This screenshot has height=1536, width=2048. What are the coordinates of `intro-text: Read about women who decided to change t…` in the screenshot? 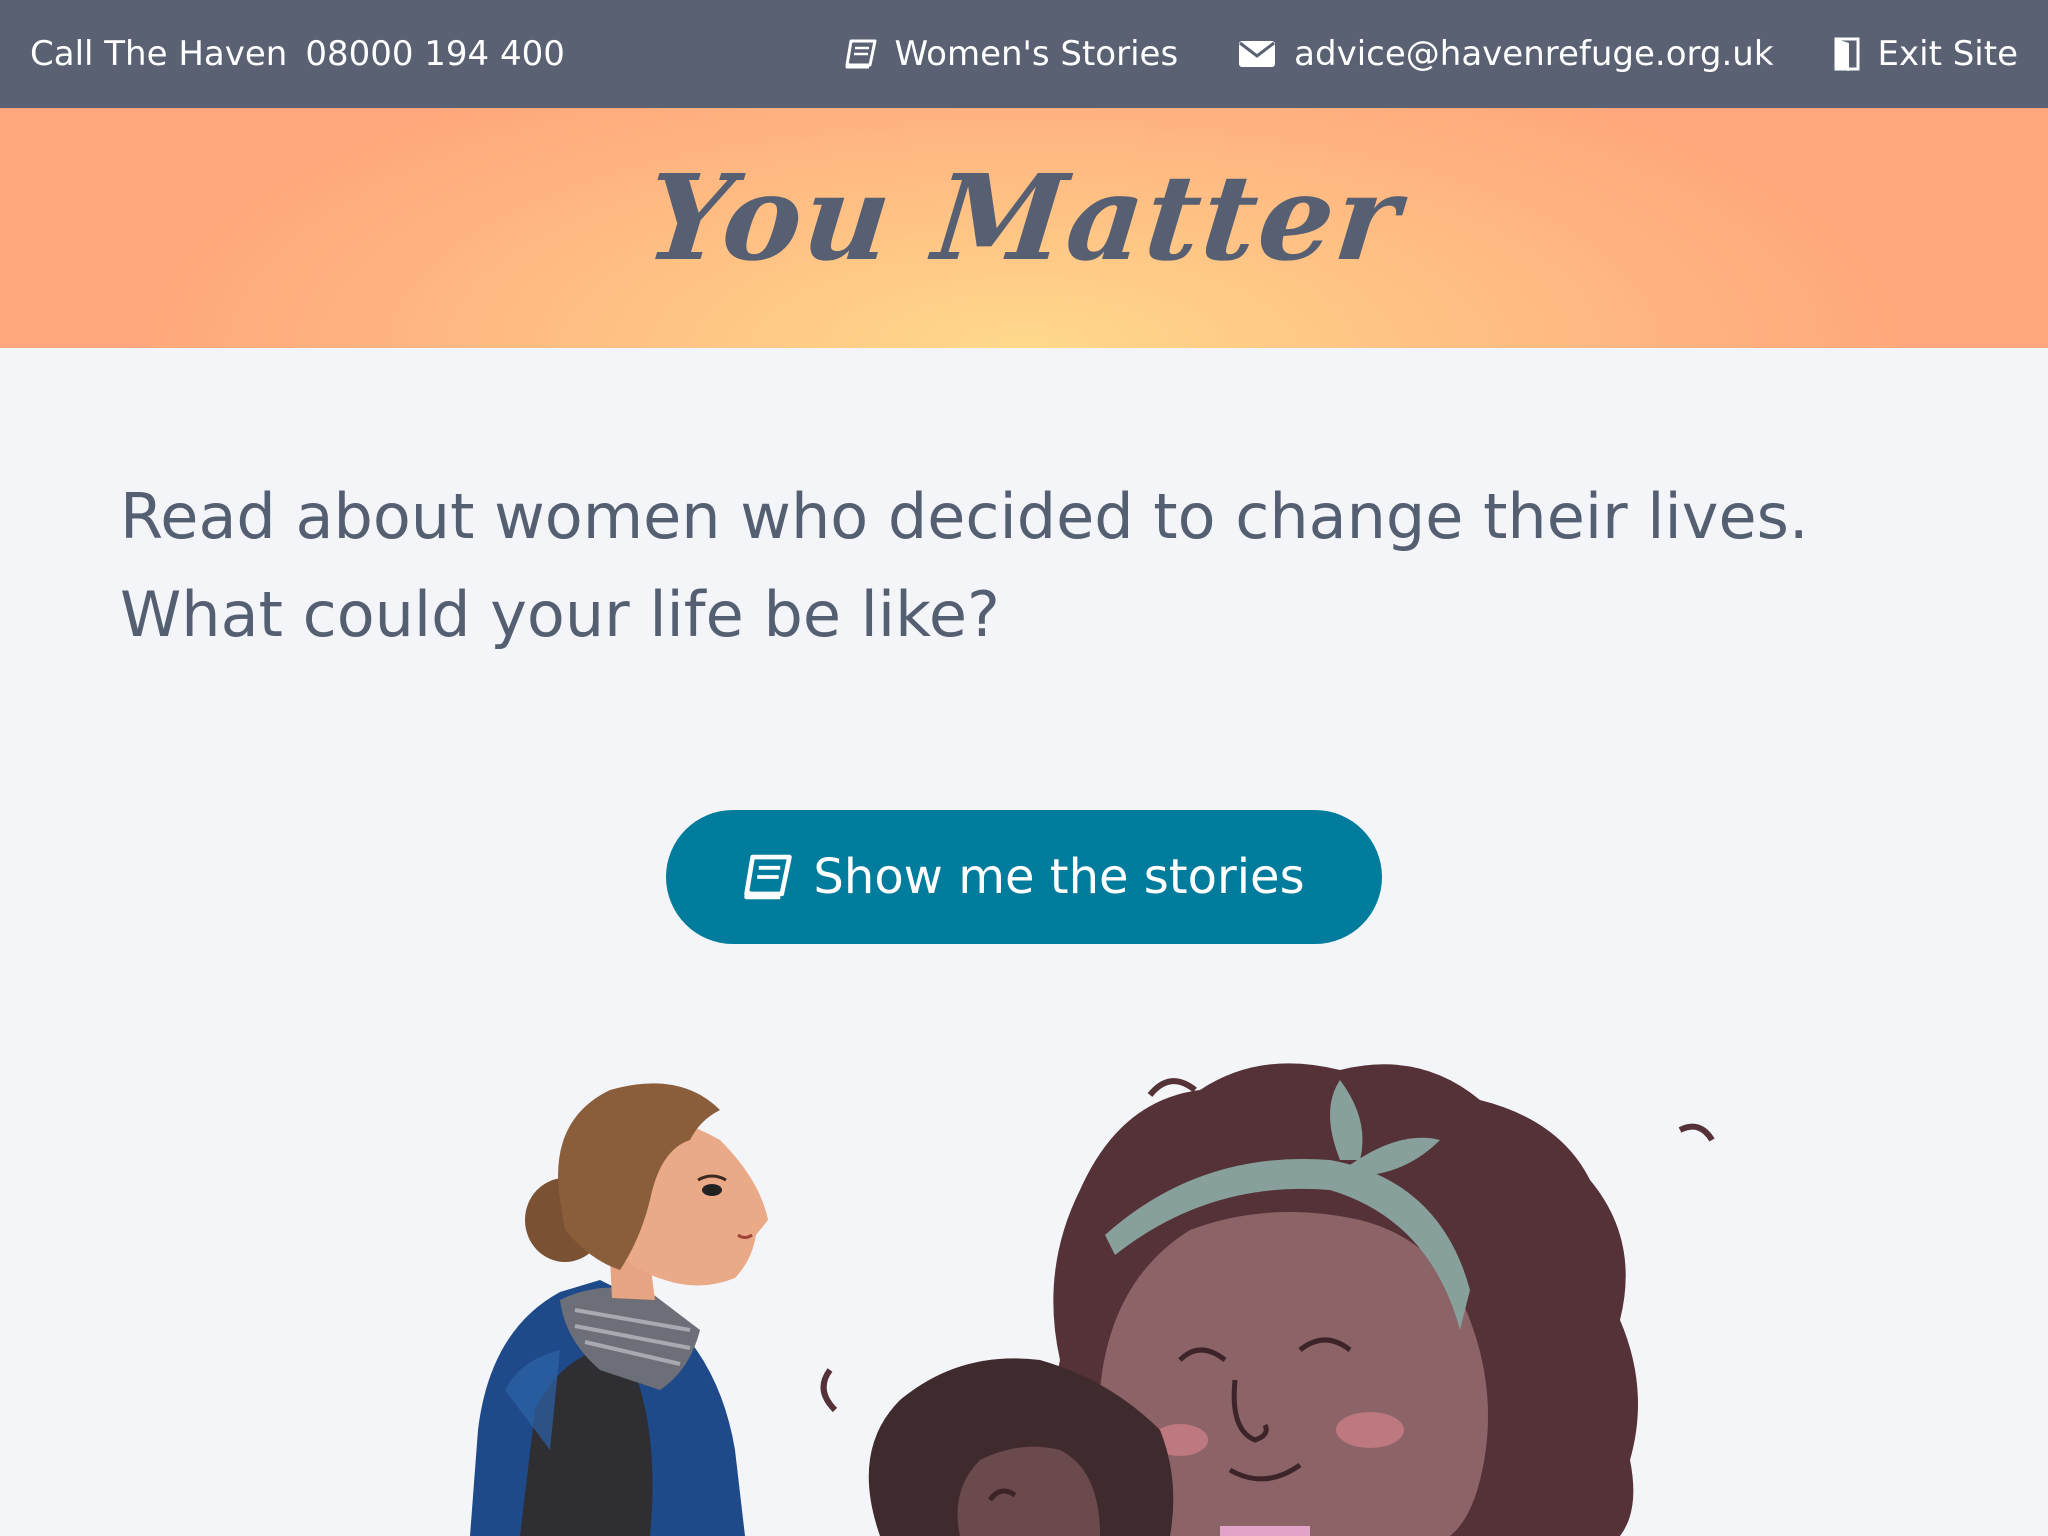 It's located at (964, 565).